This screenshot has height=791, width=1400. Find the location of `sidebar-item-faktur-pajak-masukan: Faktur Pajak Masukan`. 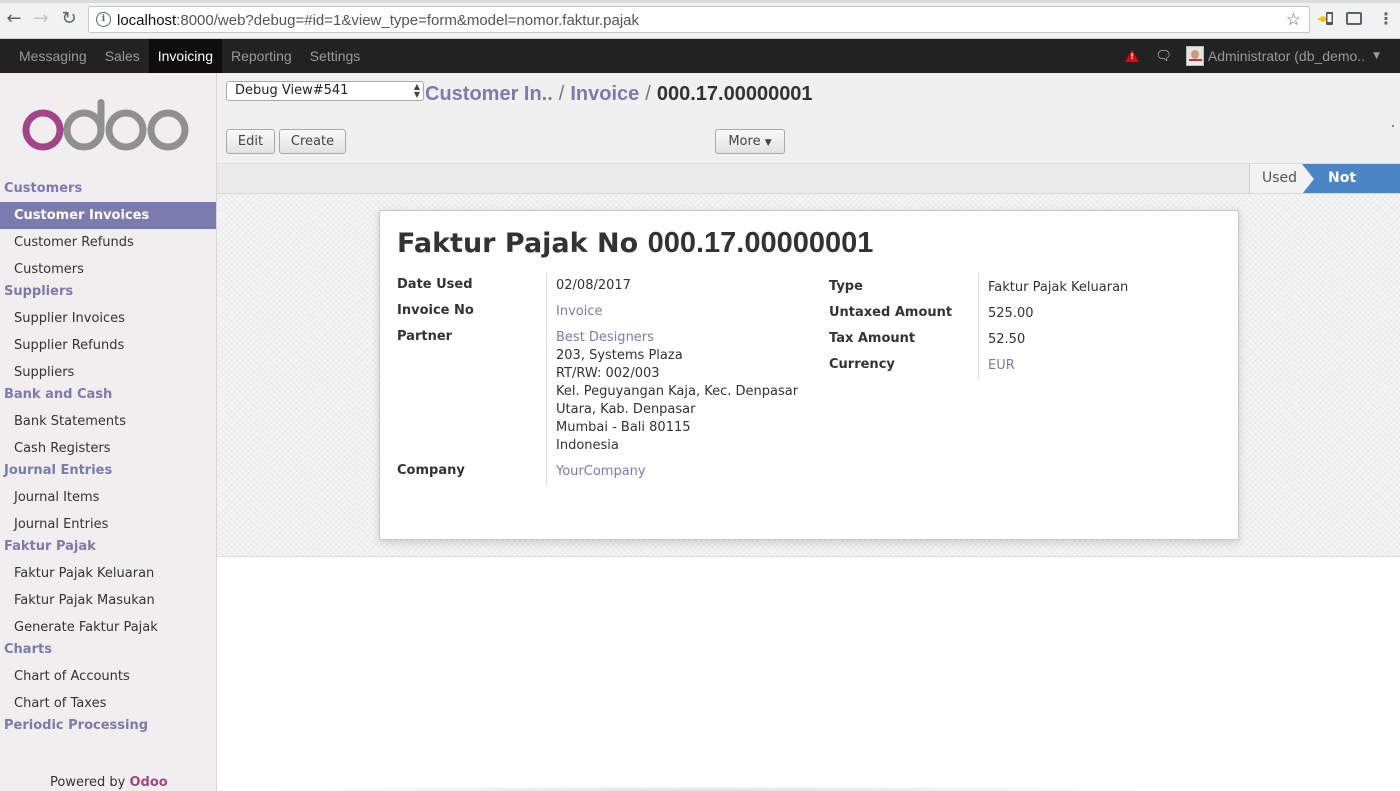

sidebar-item-faktur-pajak-masukan: Faktur Pajak Masukan is located at coordinates (108, 600).